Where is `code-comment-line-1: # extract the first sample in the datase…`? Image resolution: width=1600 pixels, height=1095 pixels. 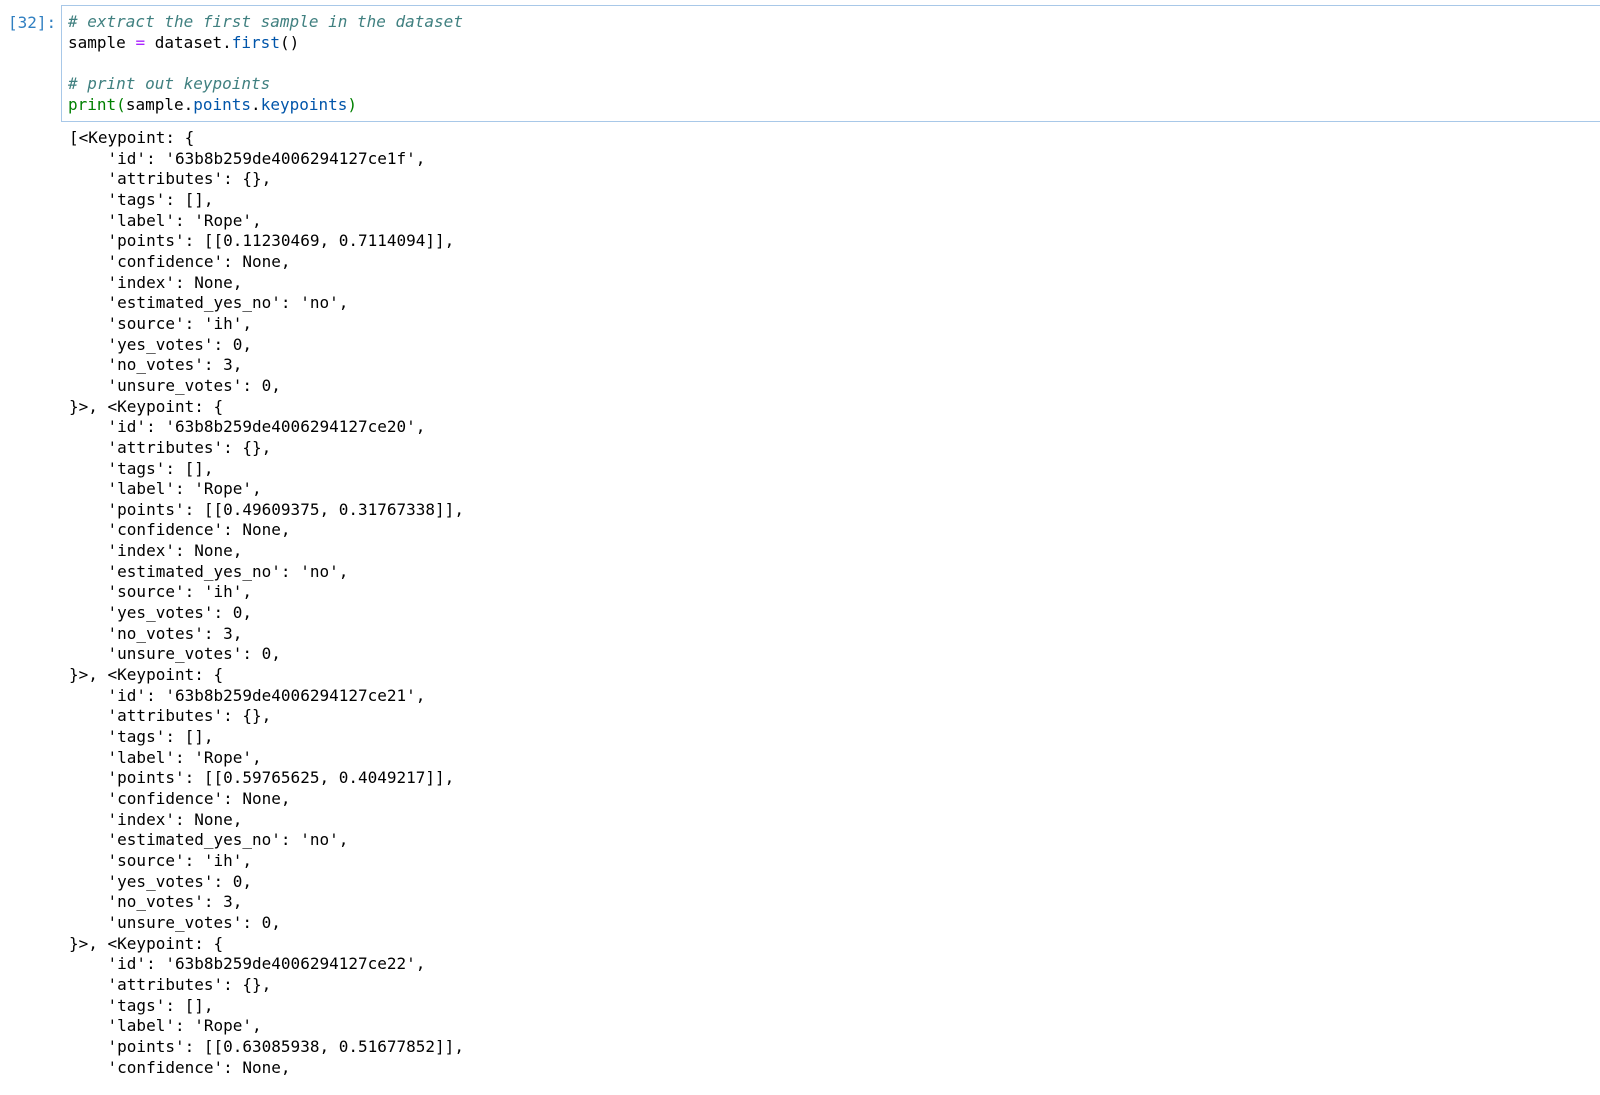 code-comment-line-1: # extract the first sample in the datase… is located at coordinates (265, 21).